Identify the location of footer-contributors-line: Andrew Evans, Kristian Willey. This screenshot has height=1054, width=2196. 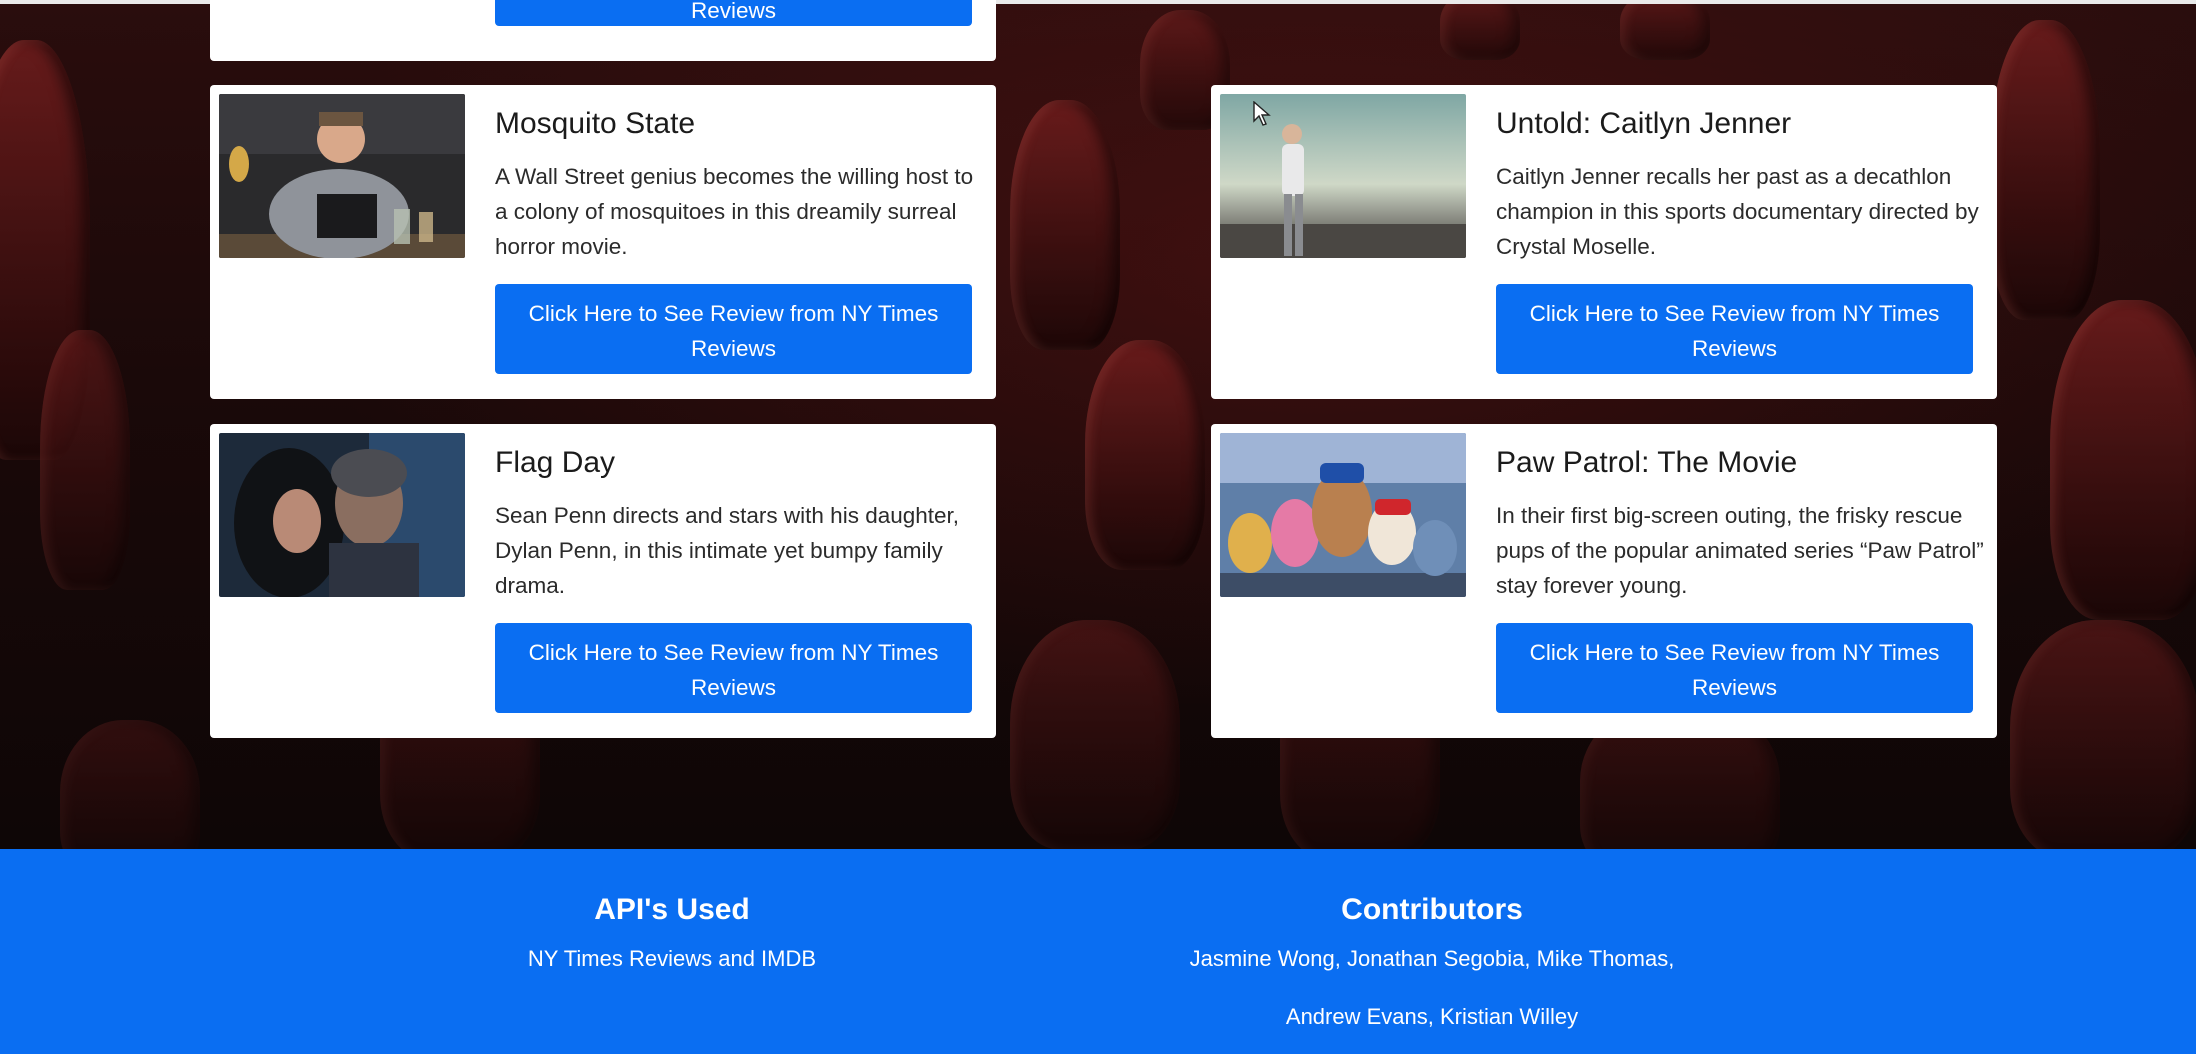
(1432, 1016).